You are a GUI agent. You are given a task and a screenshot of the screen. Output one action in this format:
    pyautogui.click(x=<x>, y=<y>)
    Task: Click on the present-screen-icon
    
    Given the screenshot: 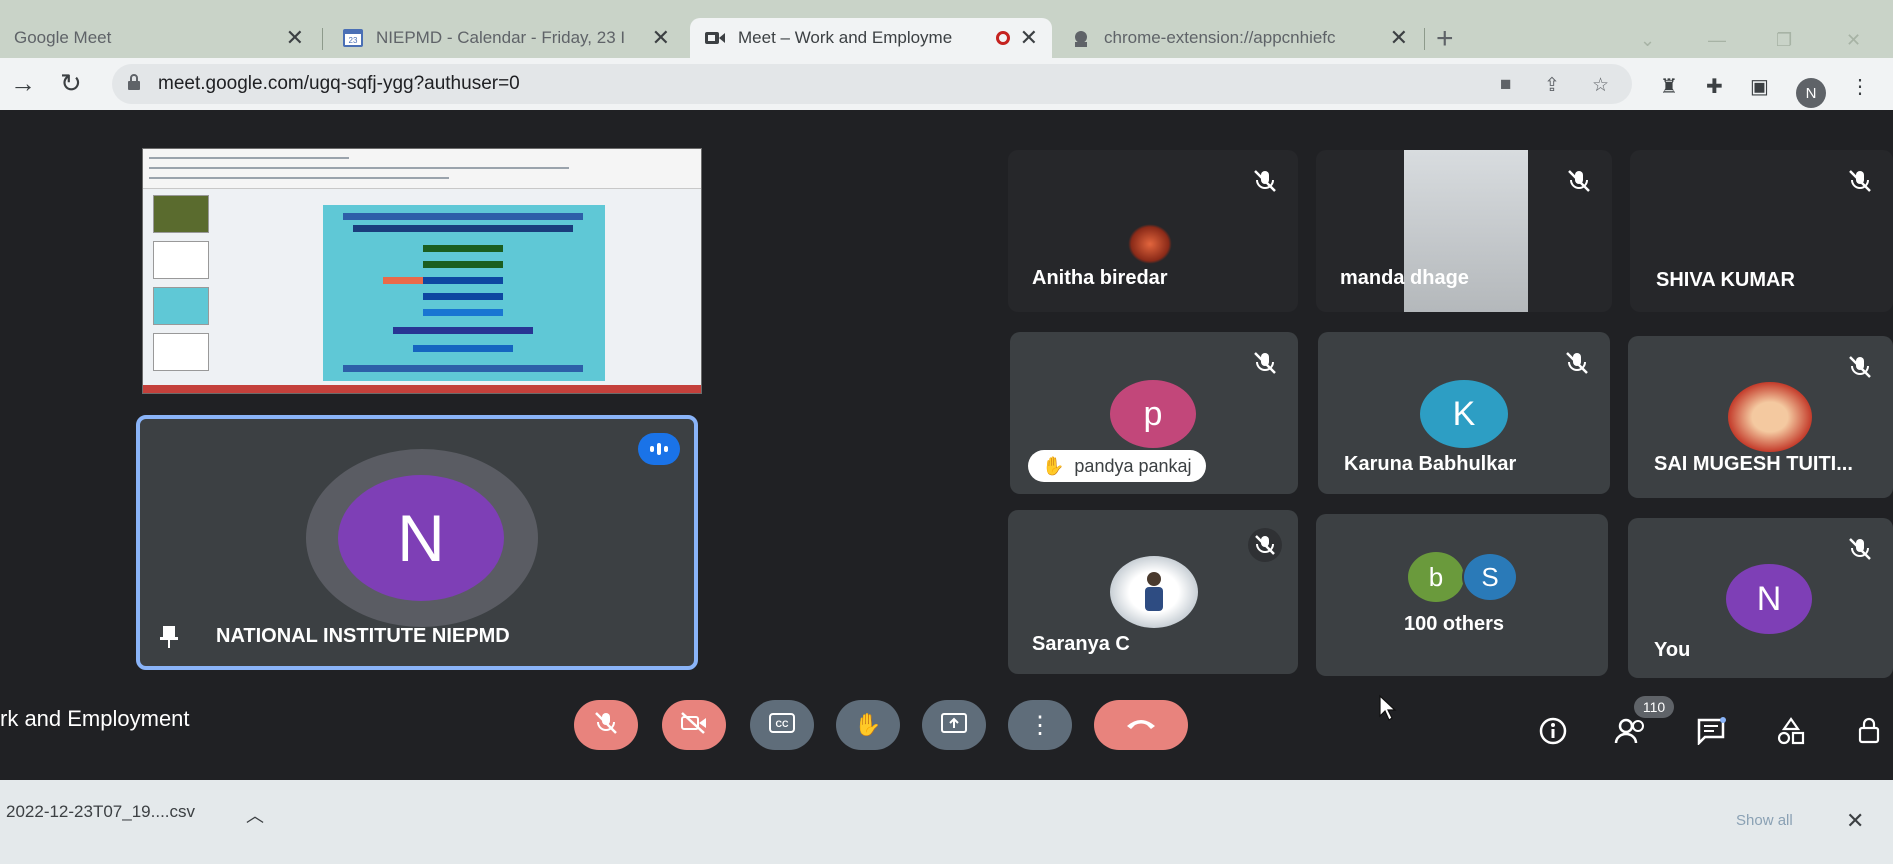 What is the action you would take?
    pyautogui.click(x=954, y=725)
    